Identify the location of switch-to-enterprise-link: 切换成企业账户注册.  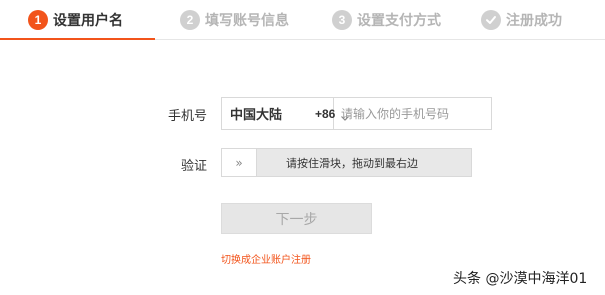
(266, 258).